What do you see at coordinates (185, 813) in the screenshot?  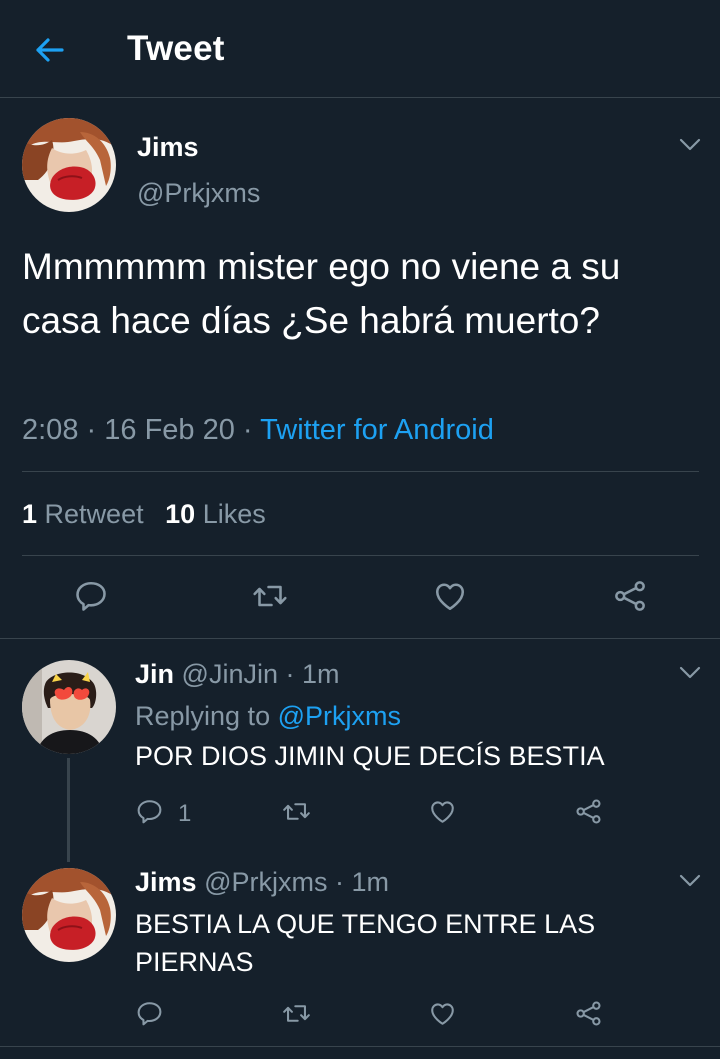 I see `reply-count: 1` at bounding box center [185, 813].